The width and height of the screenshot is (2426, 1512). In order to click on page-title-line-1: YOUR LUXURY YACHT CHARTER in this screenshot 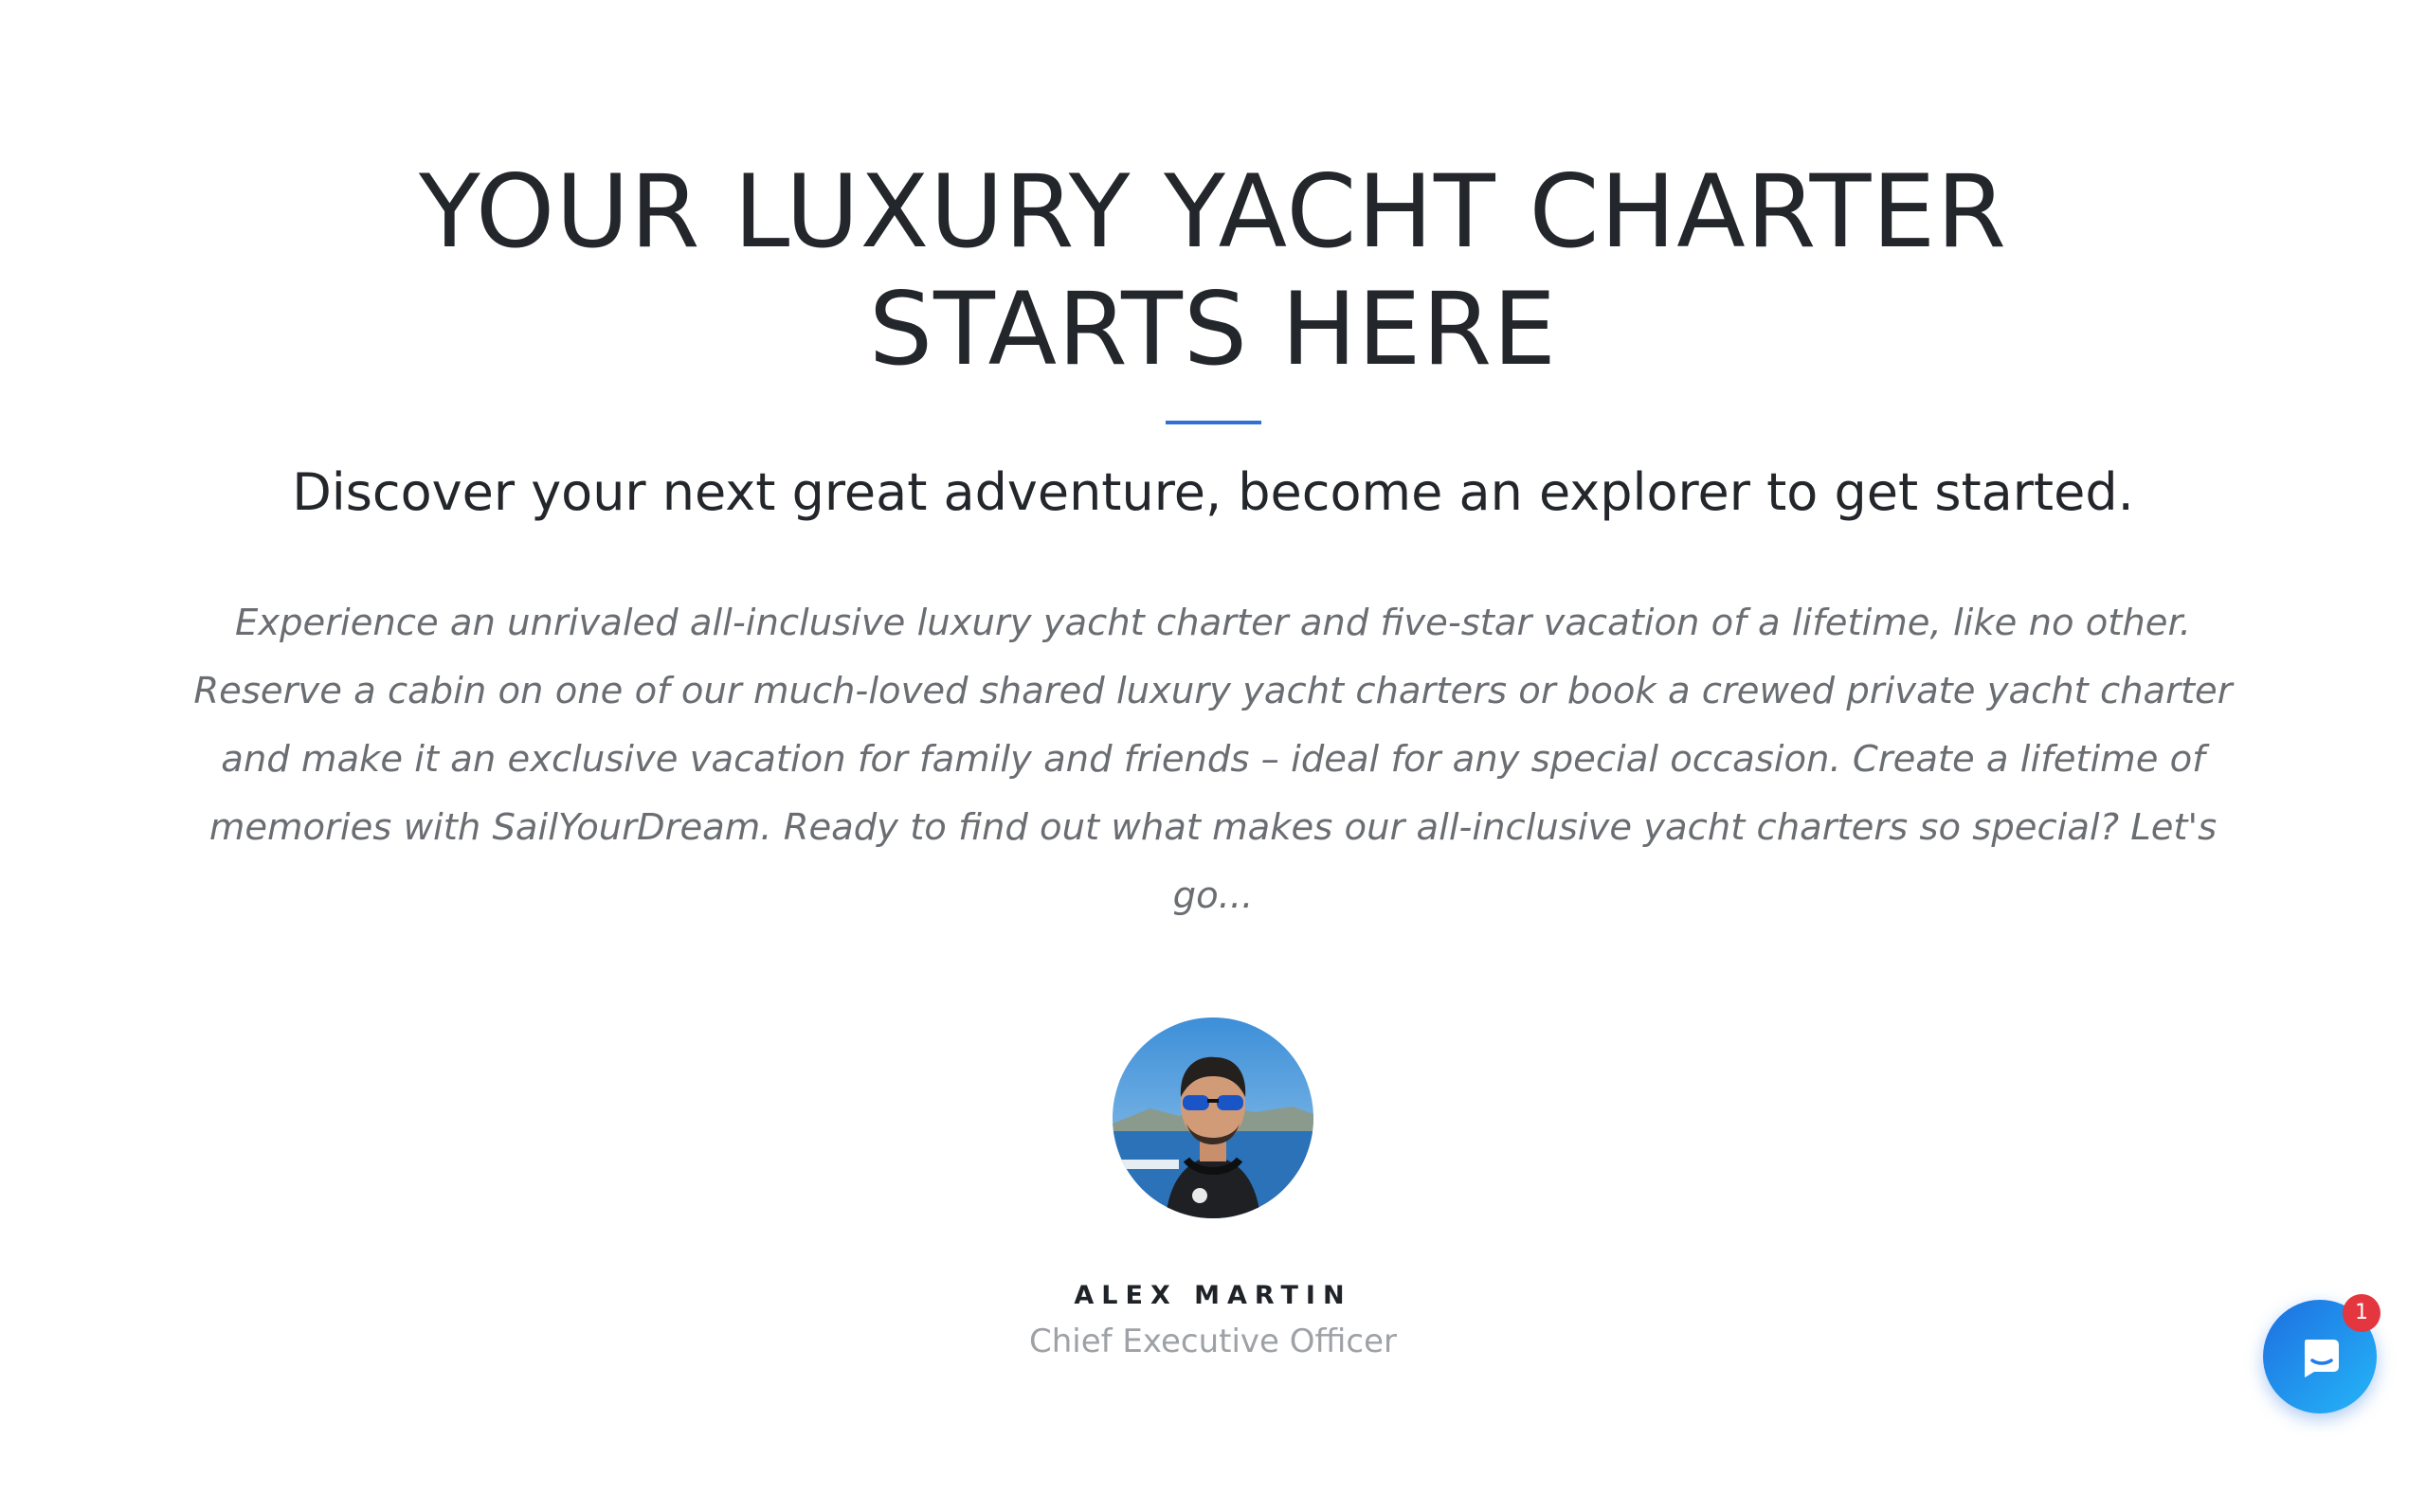, I will do `click(1213, 211)`.